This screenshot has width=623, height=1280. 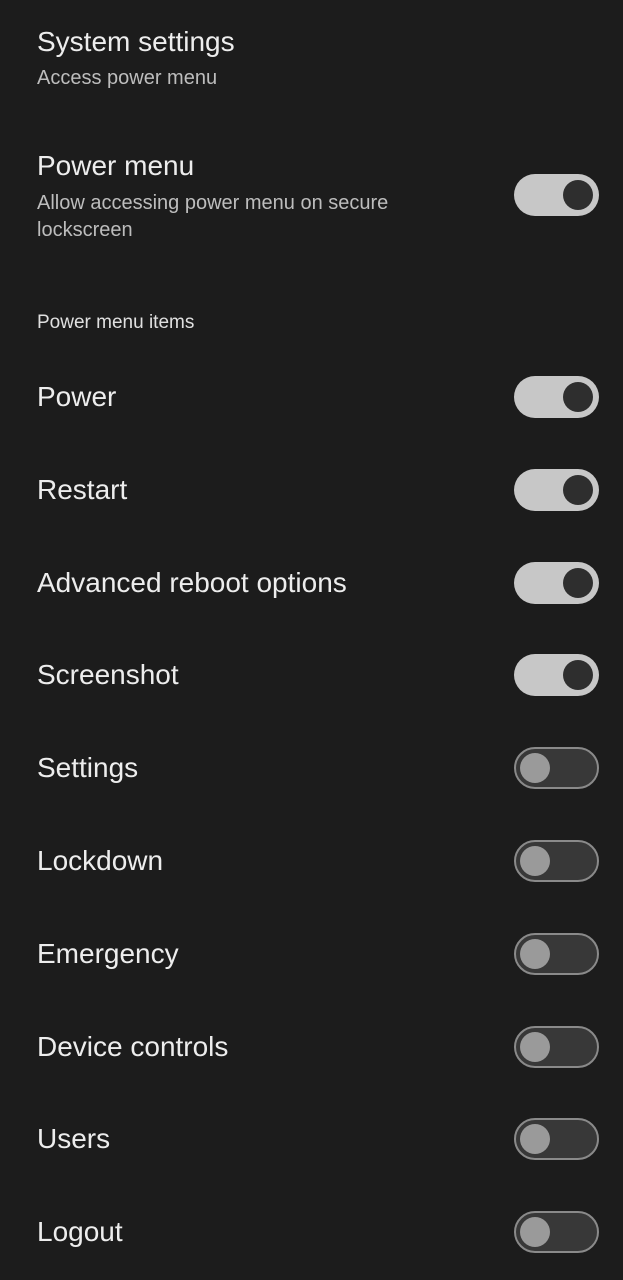 What do you see at coordinates (116, 322) in the screenshot?
I see `section-header: Power menu items` at bounding box center [116, 322].